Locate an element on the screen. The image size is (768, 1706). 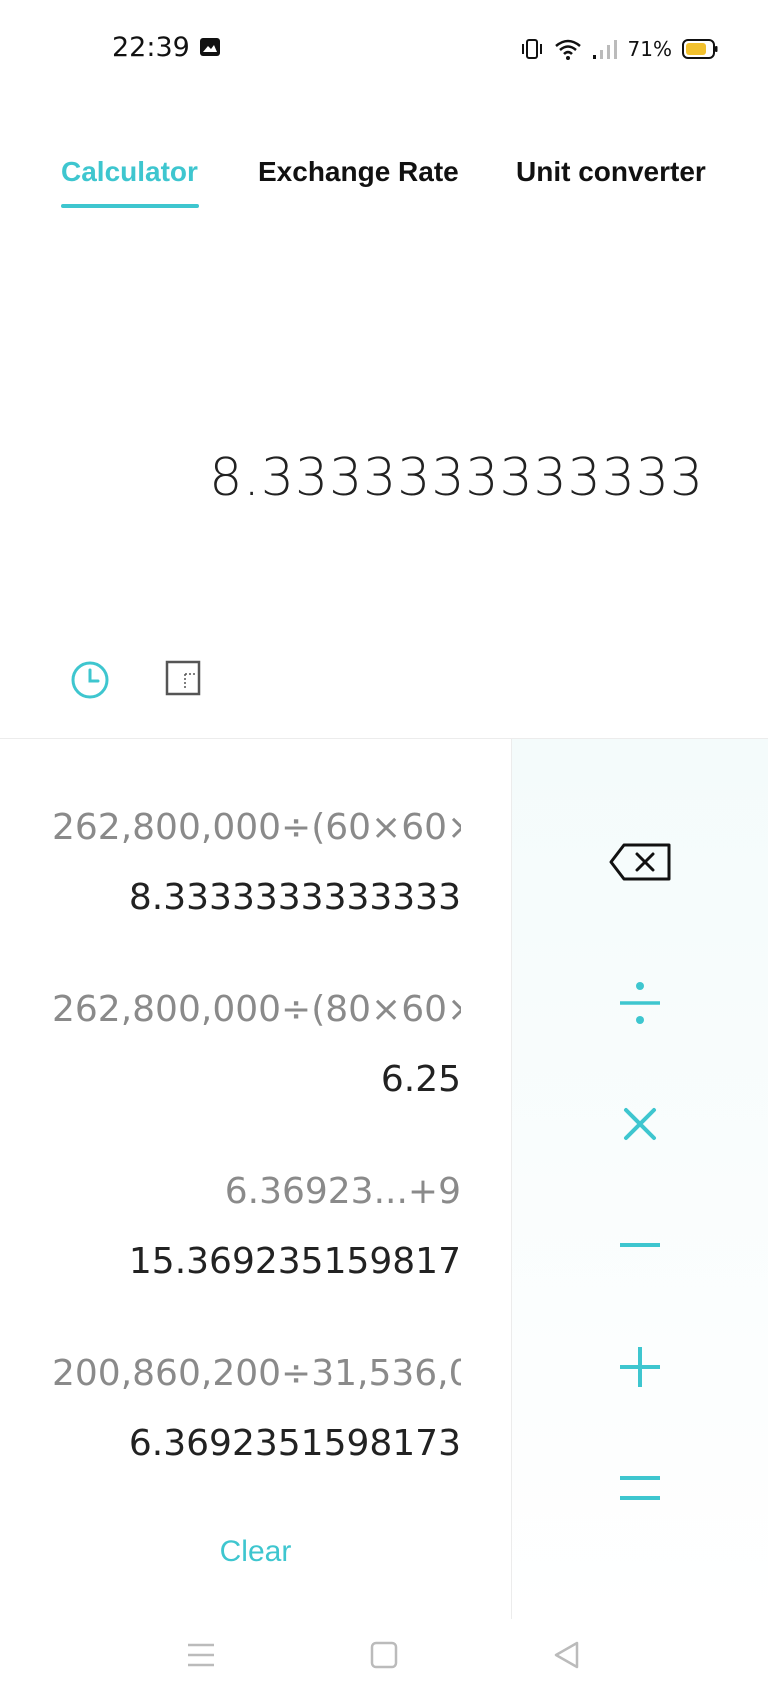
signal-icon is located at coordinates (604, 49).